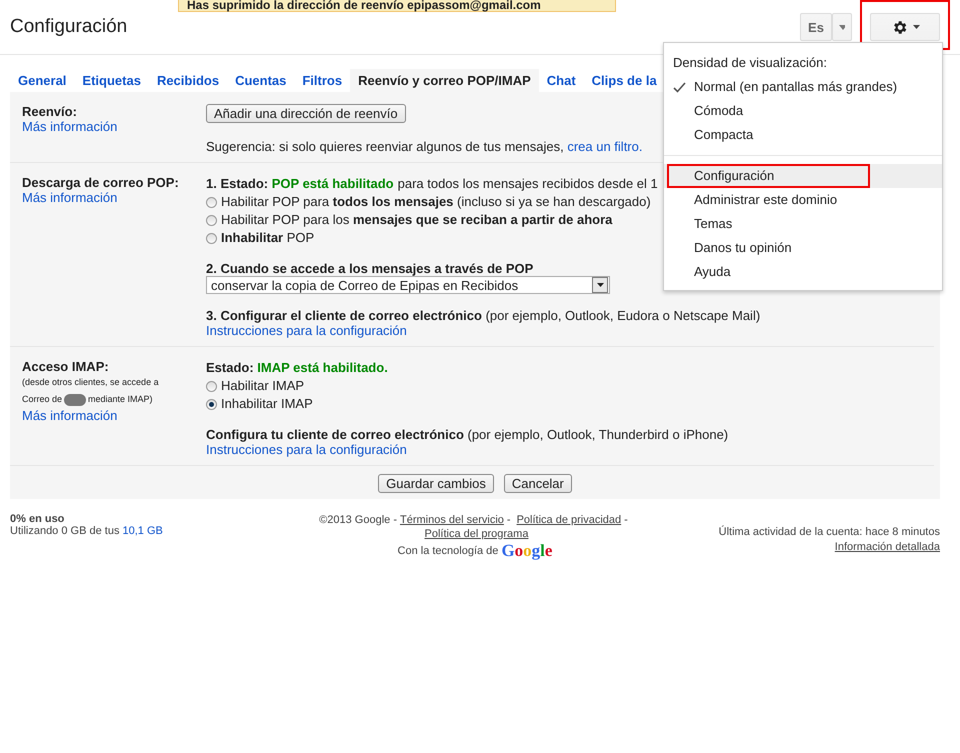 Image resolution: width=960 pixels, height=753 pixels. I want to click on powered-by-text: Con la tecnología de, so click(448, 551).